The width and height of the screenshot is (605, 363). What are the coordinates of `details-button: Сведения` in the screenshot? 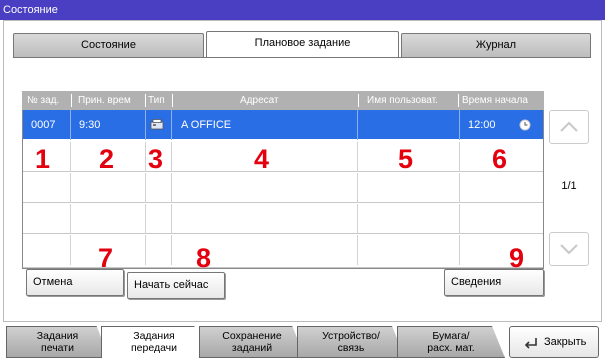 It's located at (494, 282).